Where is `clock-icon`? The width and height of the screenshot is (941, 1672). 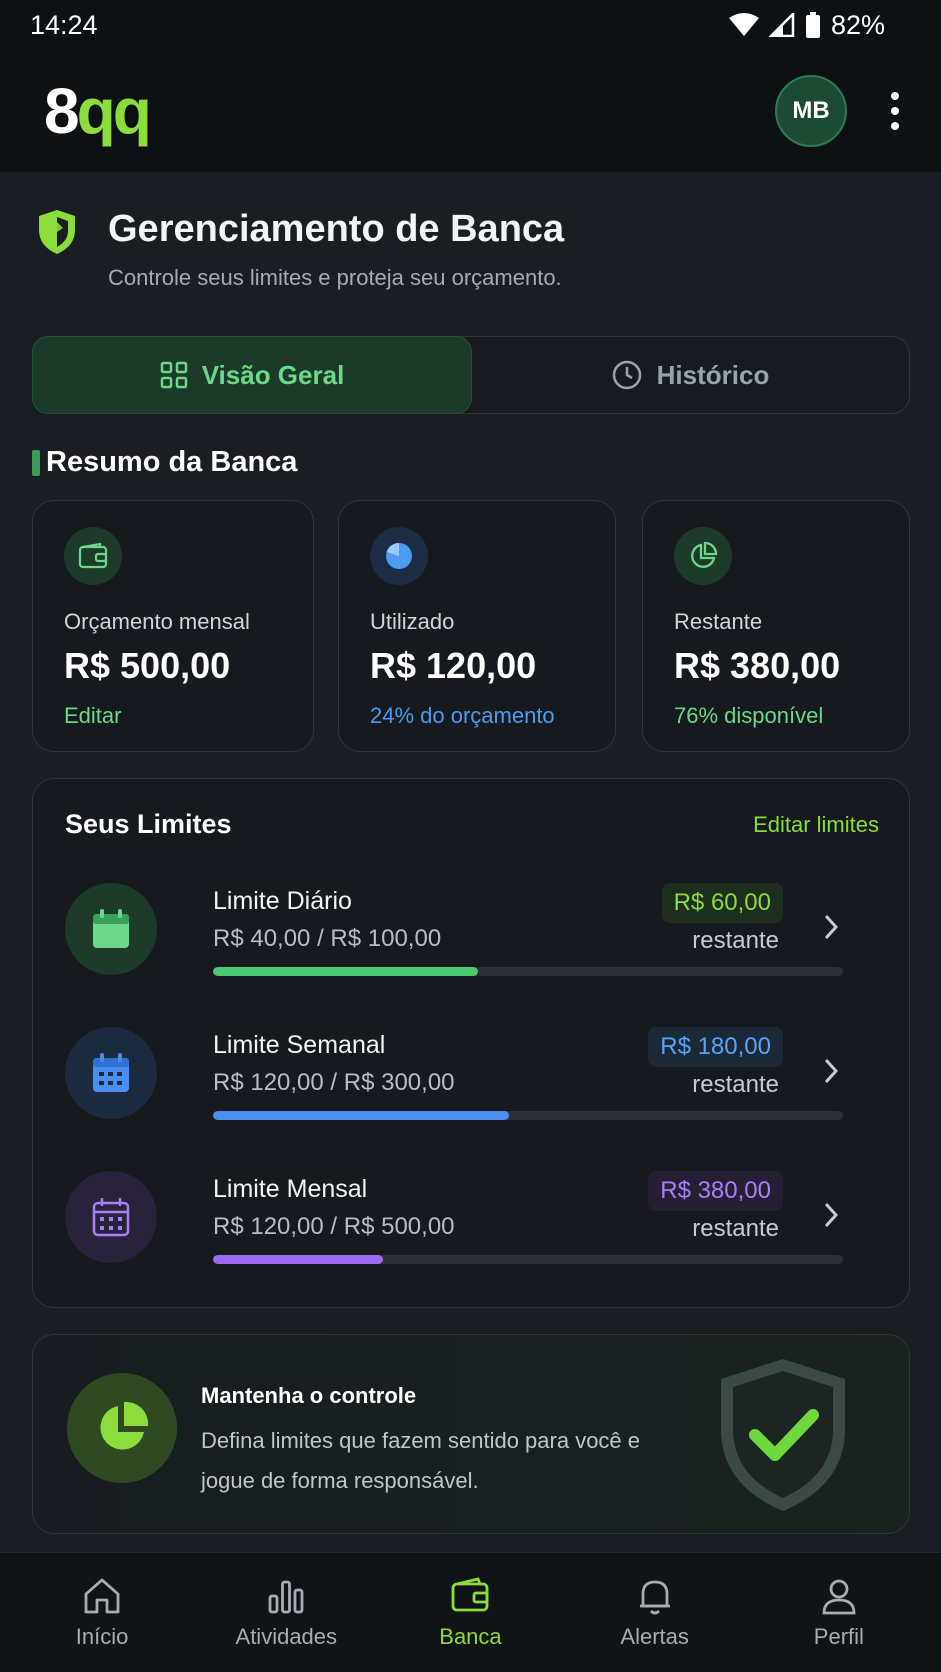 clock-icon is located at coordinates (626, 375).